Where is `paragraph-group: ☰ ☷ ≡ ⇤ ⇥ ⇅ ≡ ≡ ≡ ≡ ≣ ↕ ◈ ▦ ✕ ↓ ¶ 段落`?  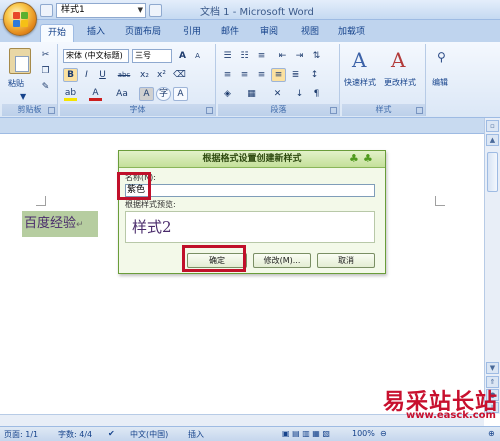
paragraph-group: ☰ ☷ ≡ ⇤ ⇥ ⇅ ≡ ≡ ≡ ≡ ≣ ↕ ◈ ▦ ✕ ↓ ¶ 段落 is located at coordinates (279, 80).